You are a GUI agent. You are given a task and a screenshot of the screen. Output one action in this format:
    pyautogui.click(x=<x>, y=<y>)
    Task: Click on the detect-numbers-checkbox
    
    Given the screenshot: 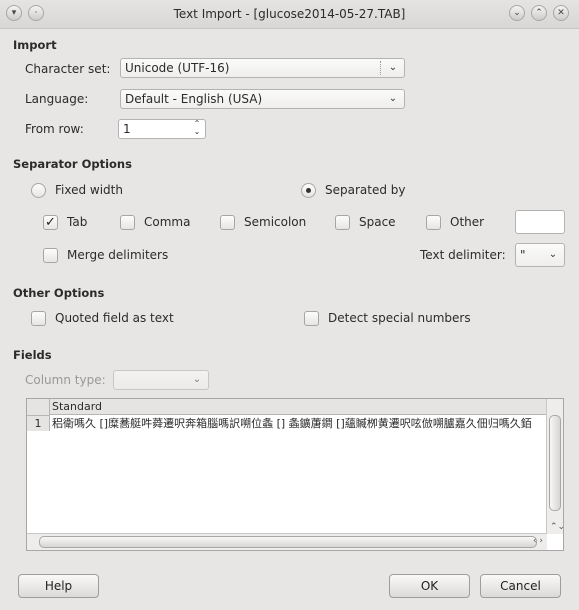 What is the action you would take?
    pyautogui.click(x=311, y=318)
    